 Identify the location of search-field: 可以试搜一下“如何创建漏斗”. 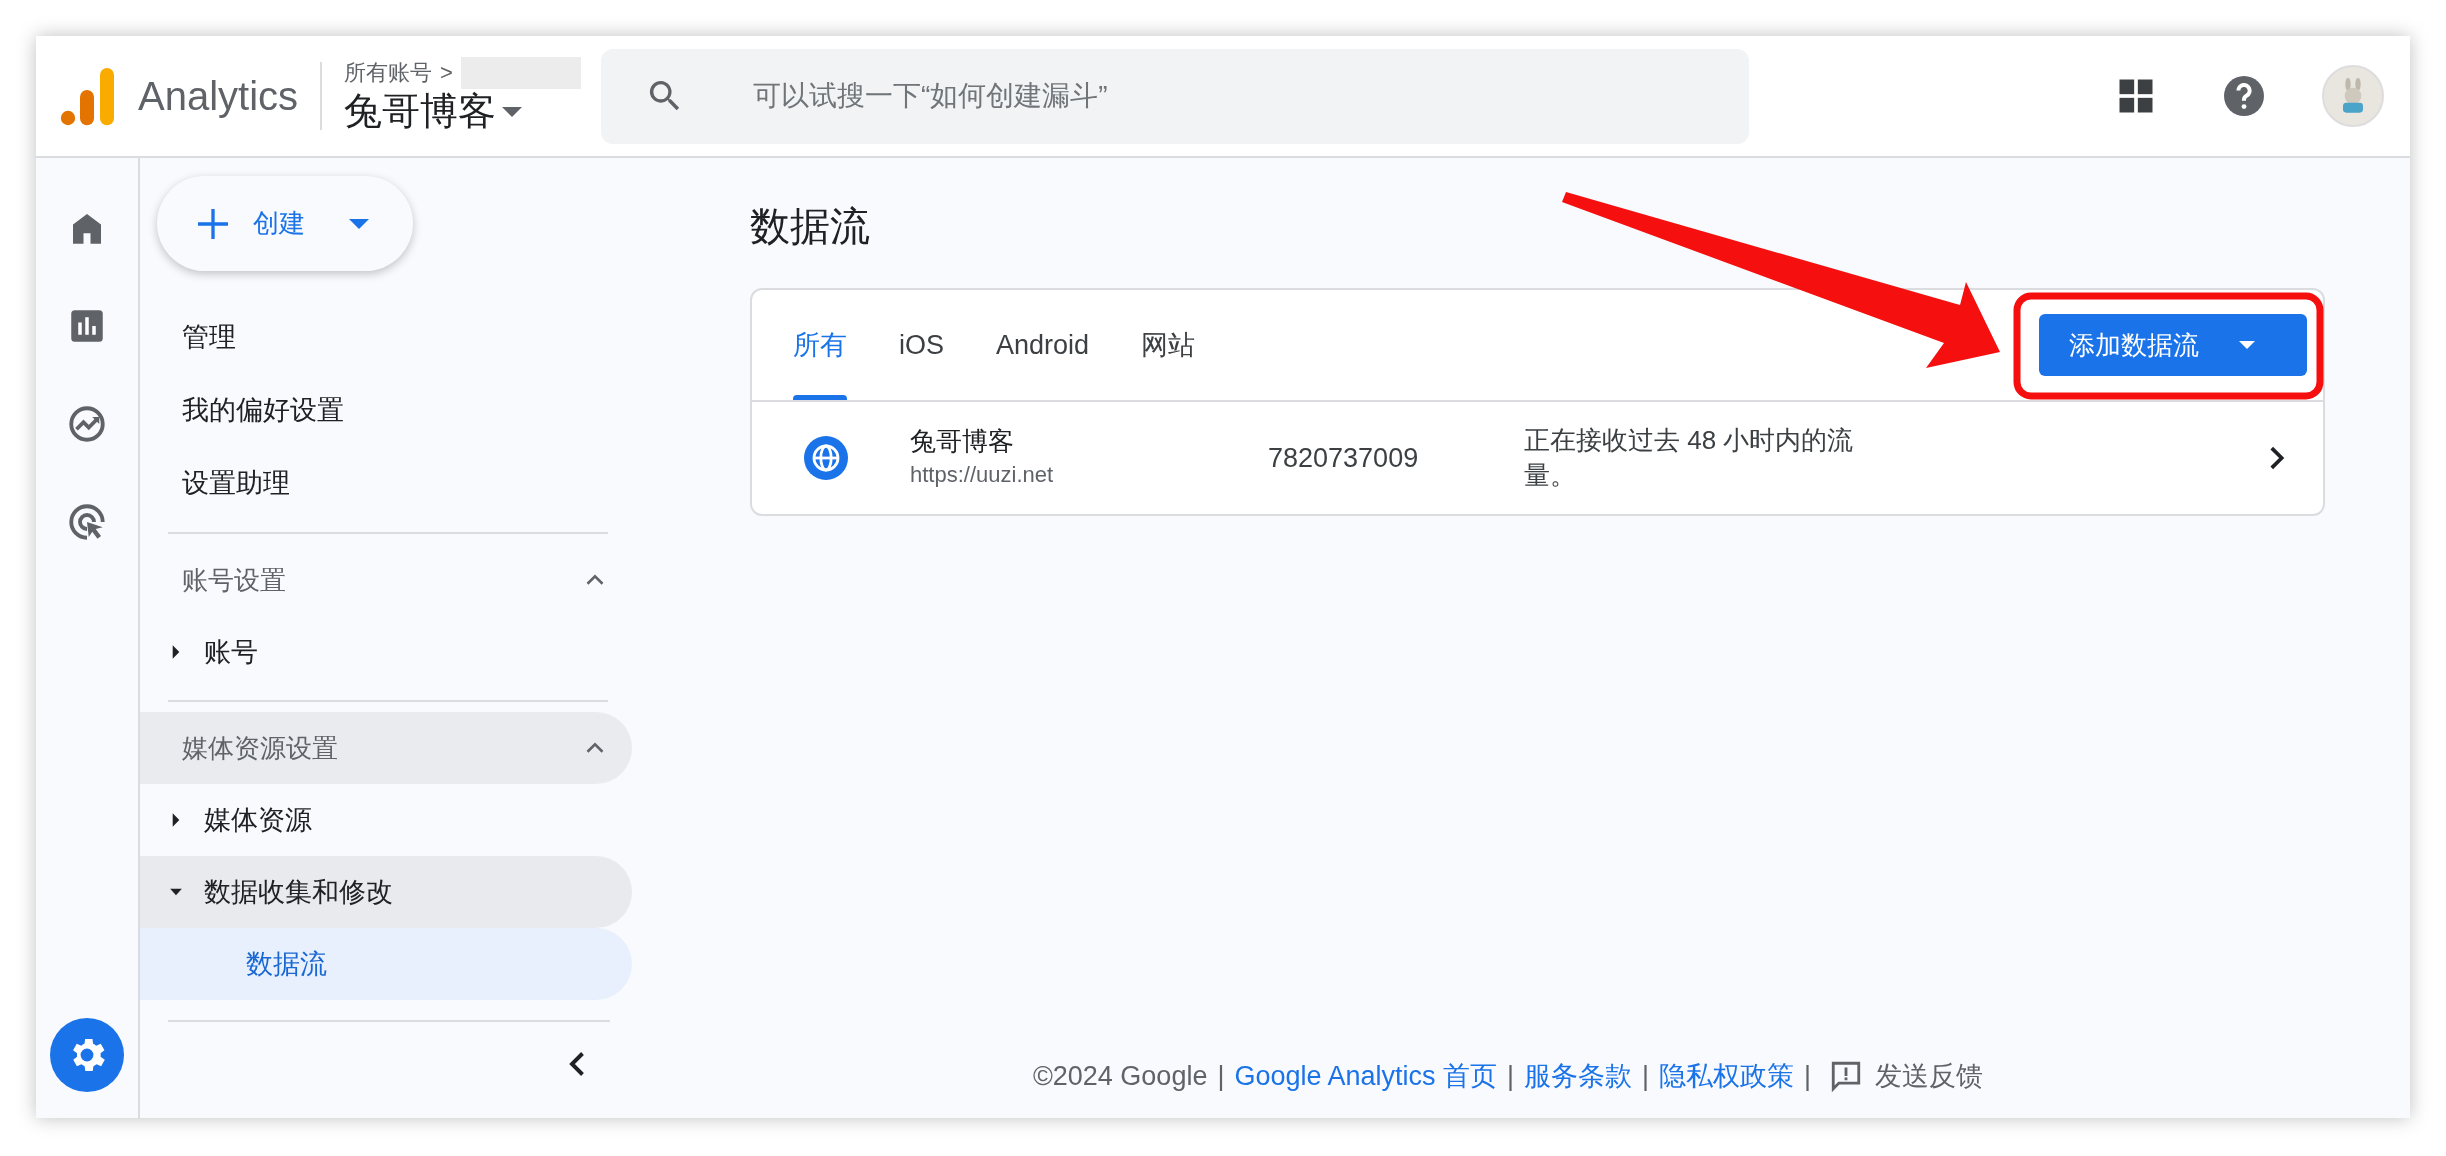
(1174, 96).